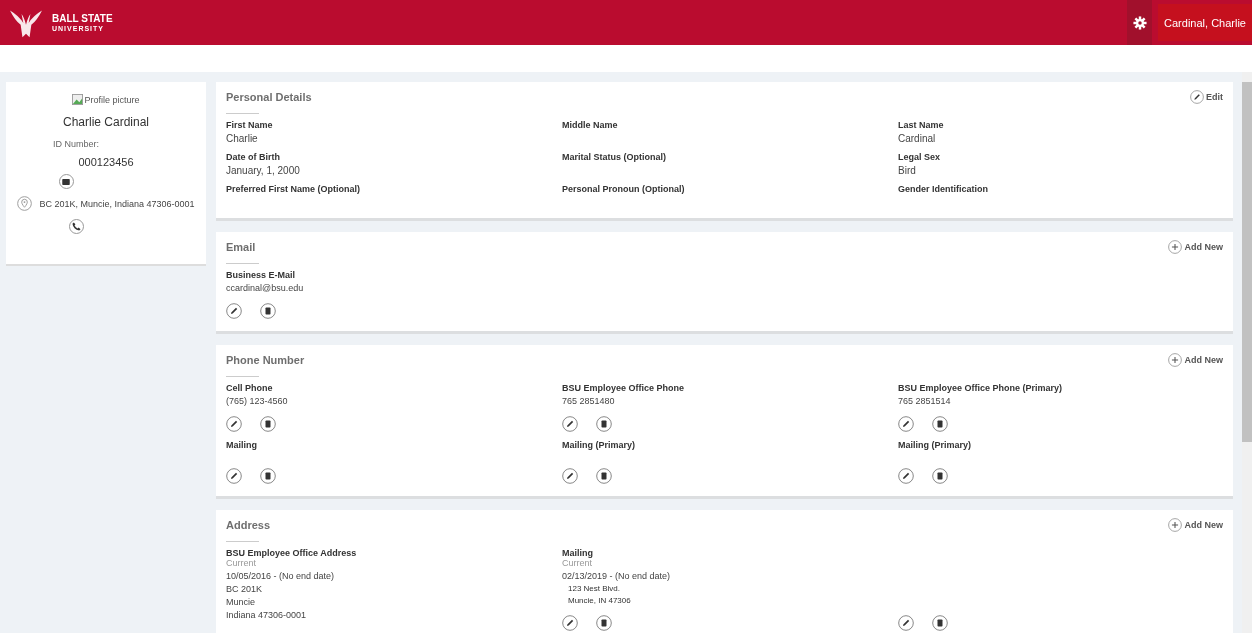  I want to click on section-title: Address, so click(248, 525).